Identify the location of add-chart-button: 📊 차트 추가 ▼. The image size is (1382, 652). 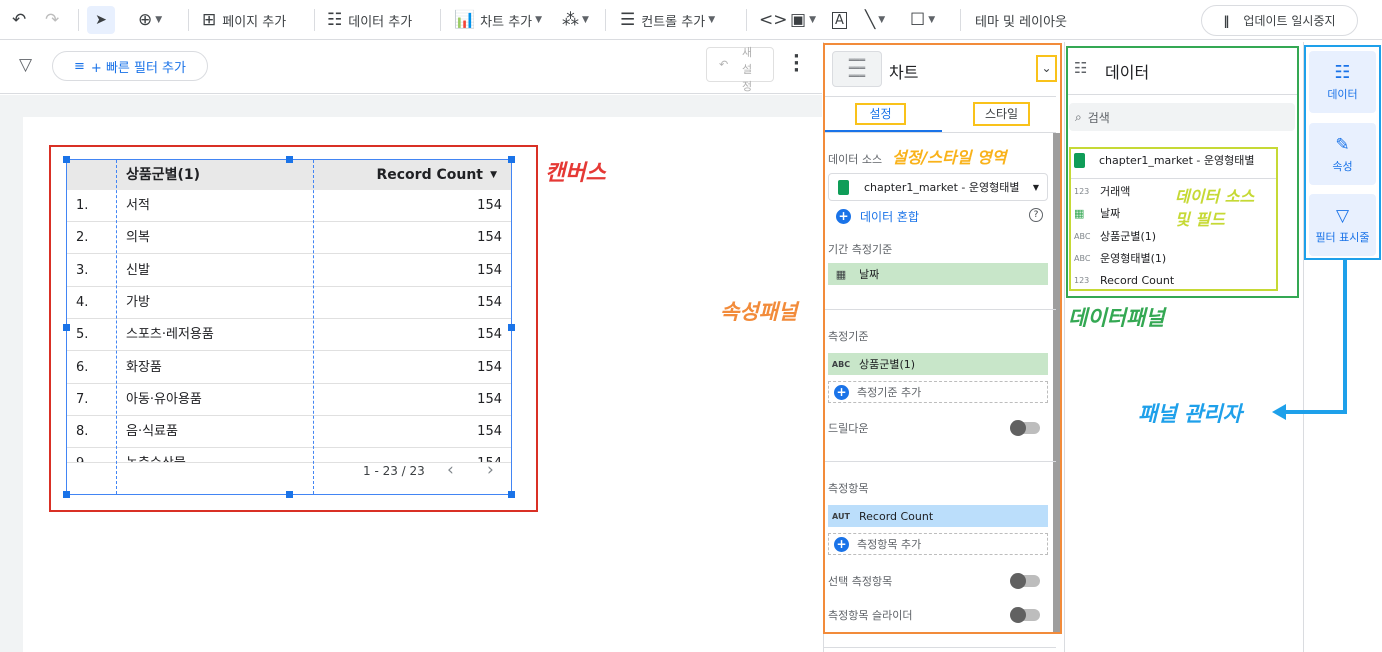
(498, 20).